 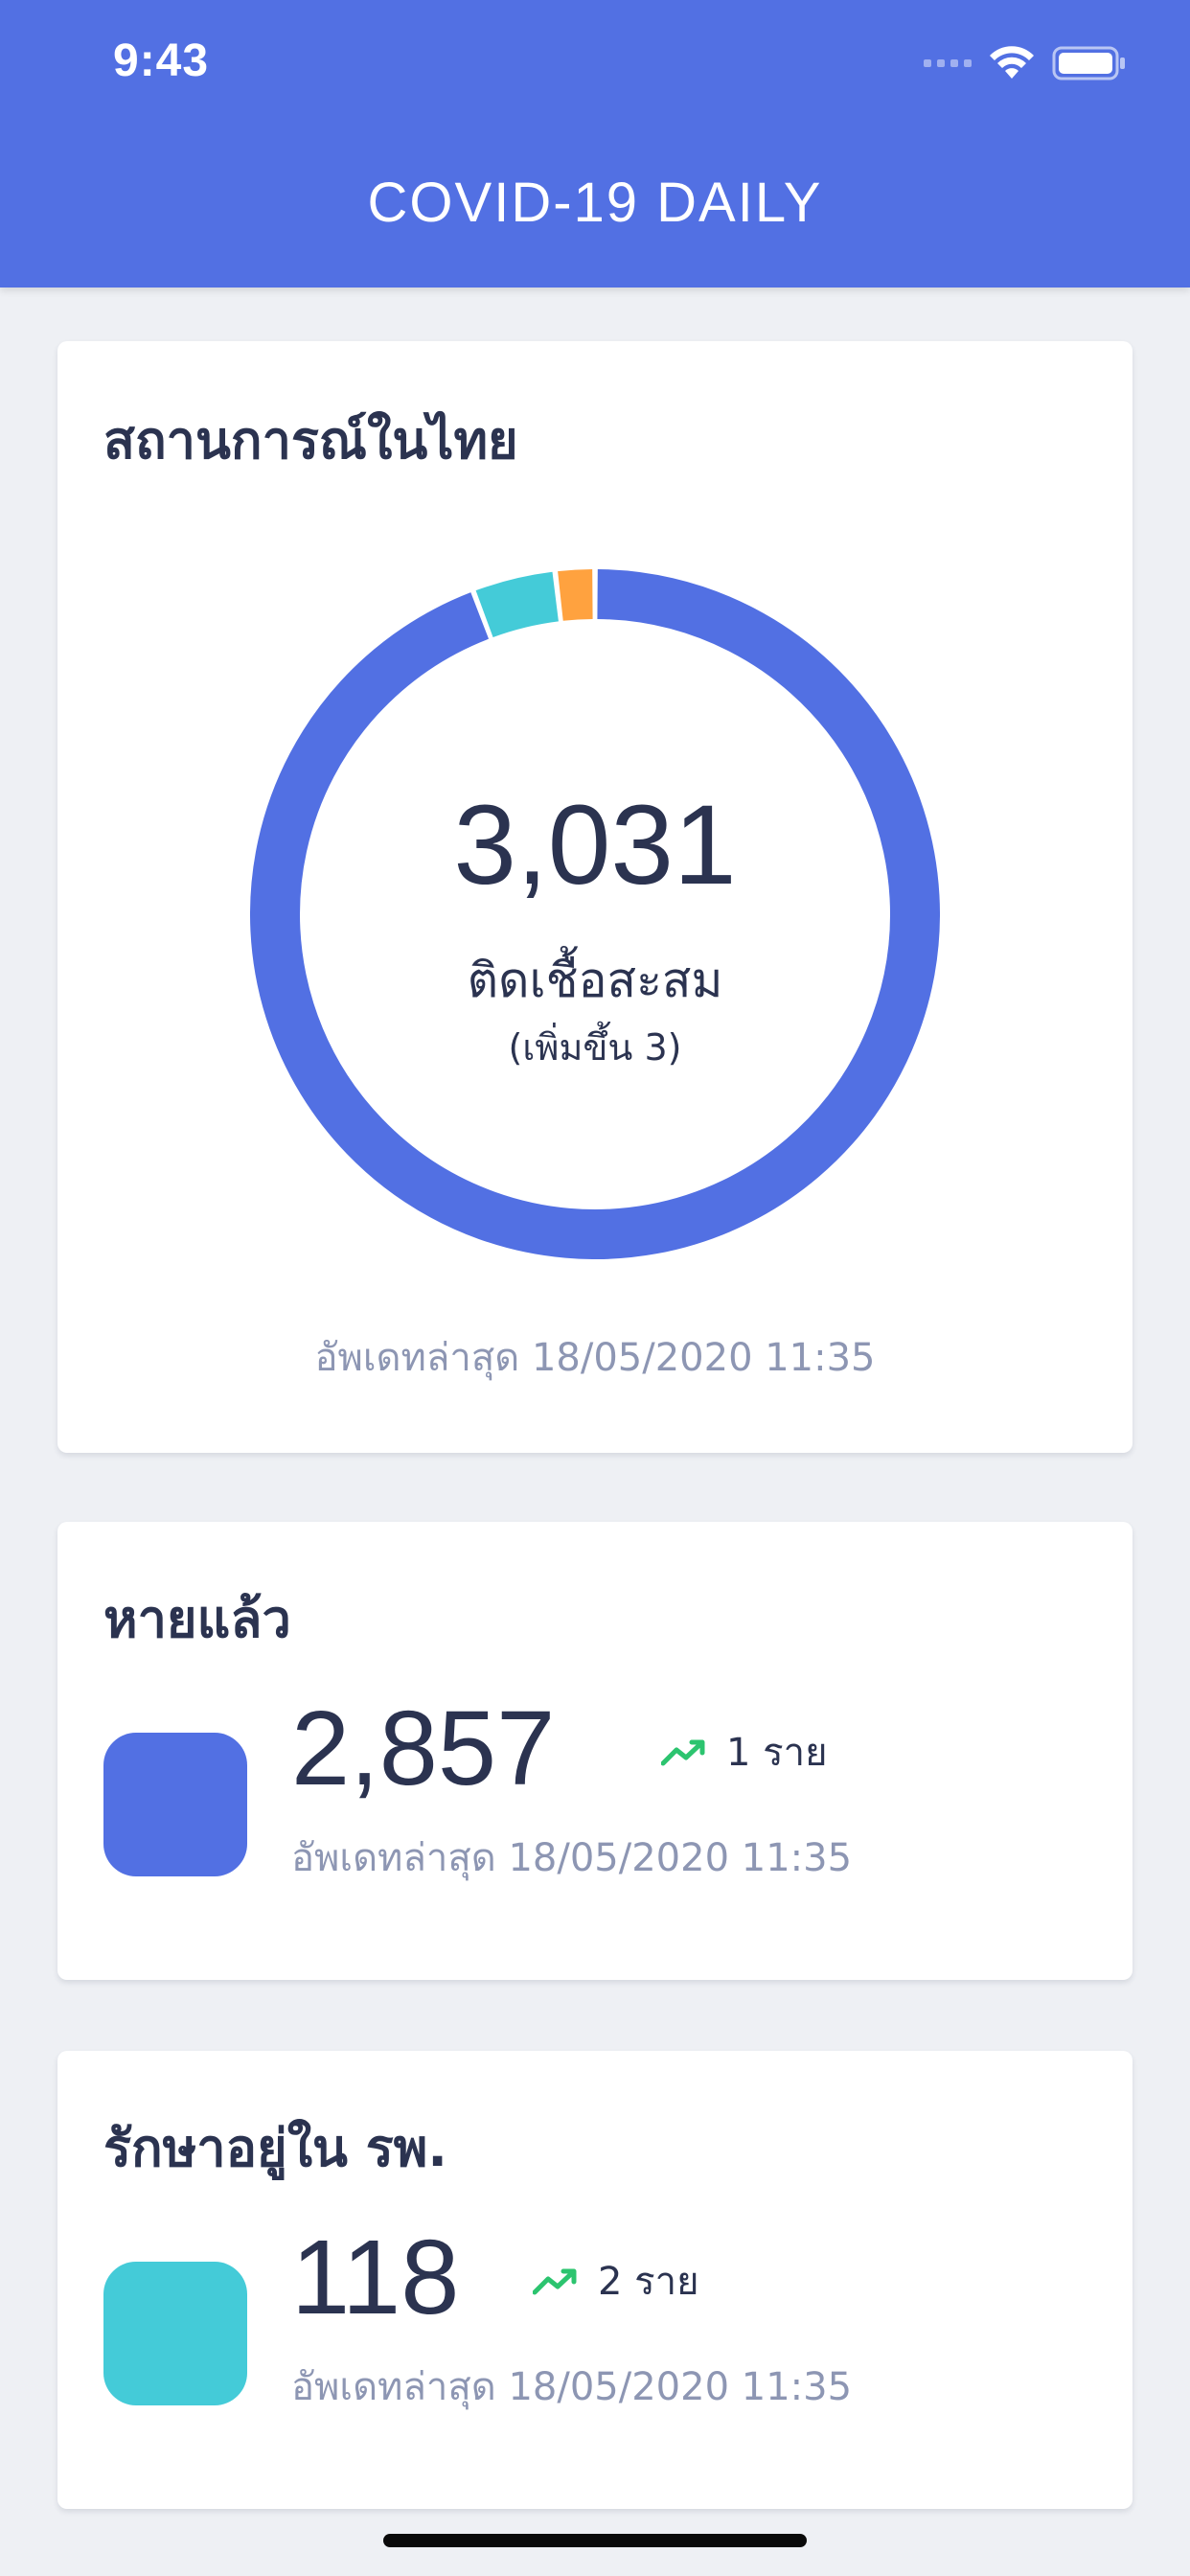 I want to click on total-cases-label: ติดเชื้อสะสม, so click(x=595, y=980).